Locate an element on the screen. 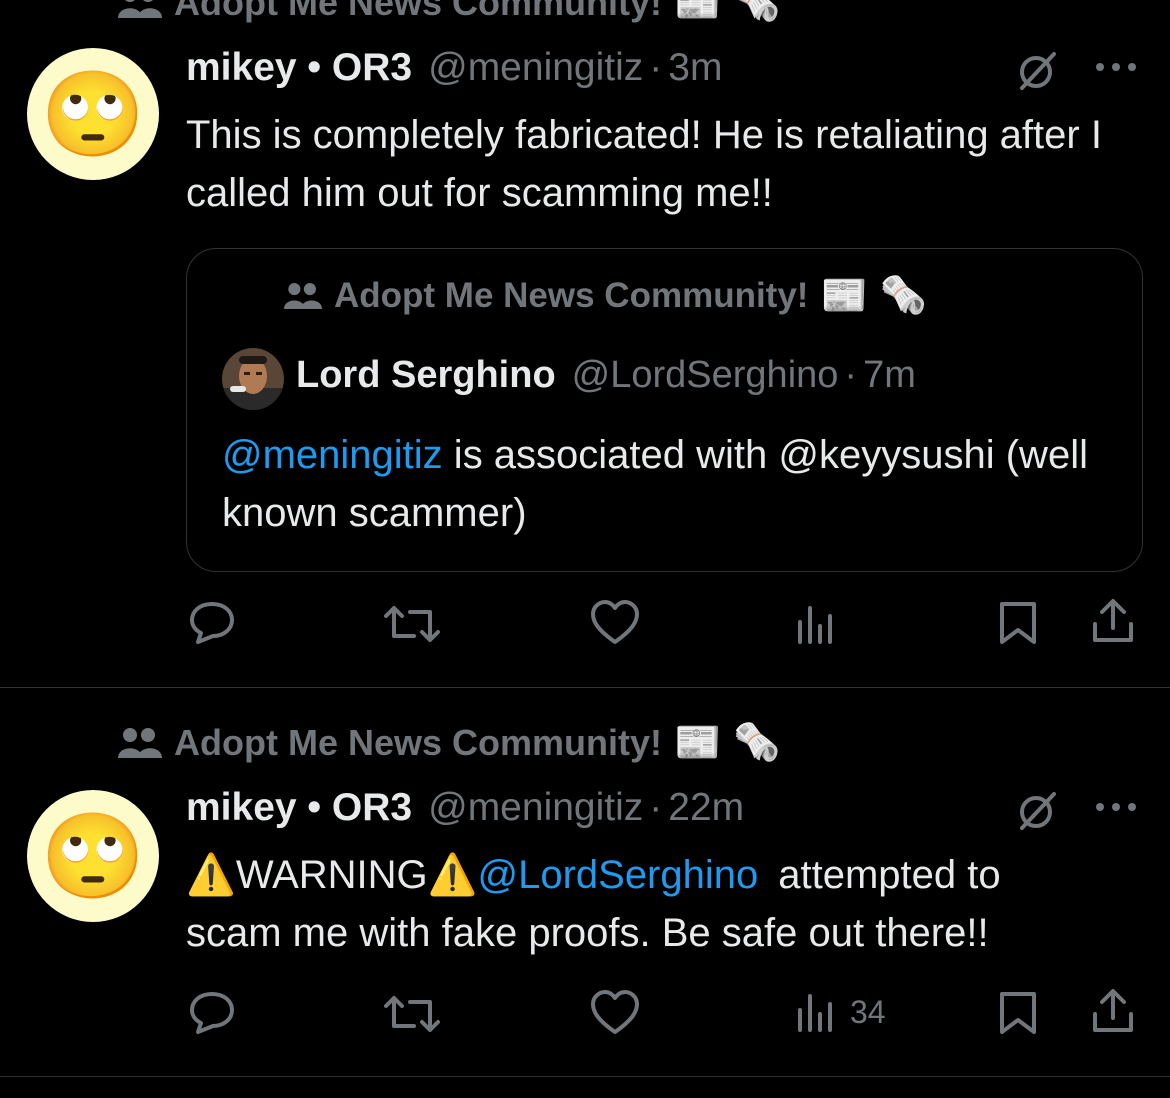 The height and width of the screenshot is (1098, 1170). views-button is located at coordinates (823, 624).